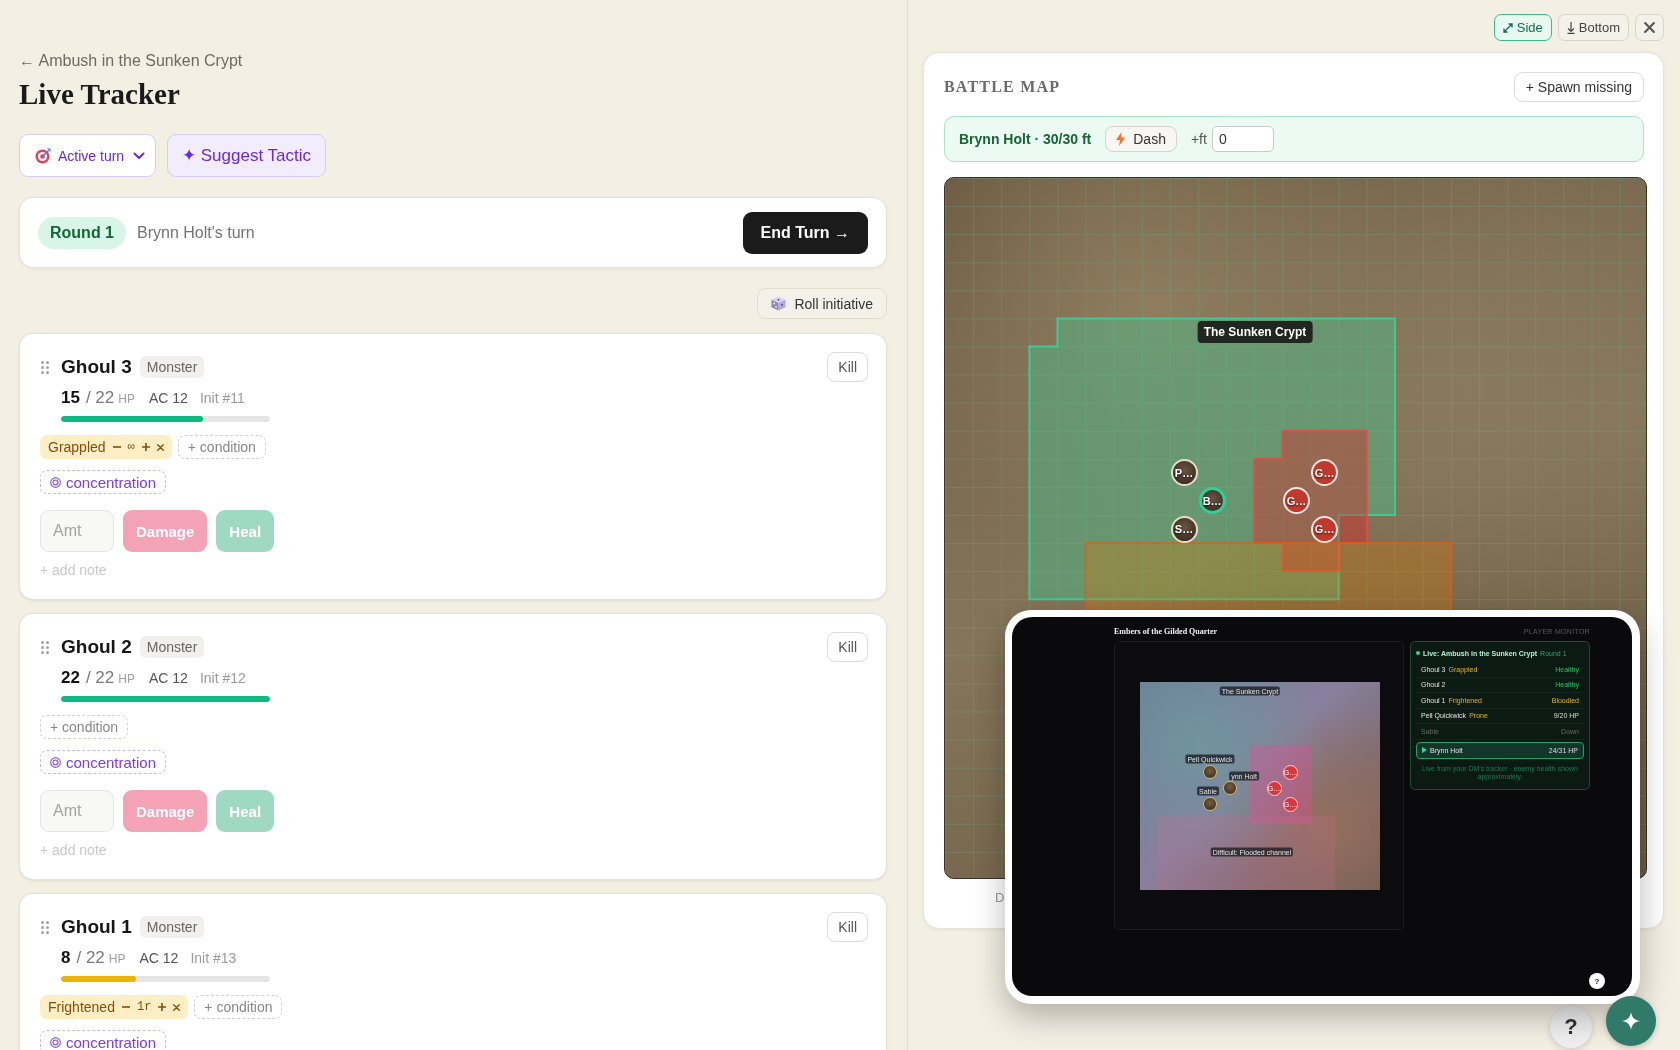 The height and width of the screenshot is (1050, 1680). Describe the element at coordinates (66, 958) in the screenshot. I see `hp-value: 8` at that location.